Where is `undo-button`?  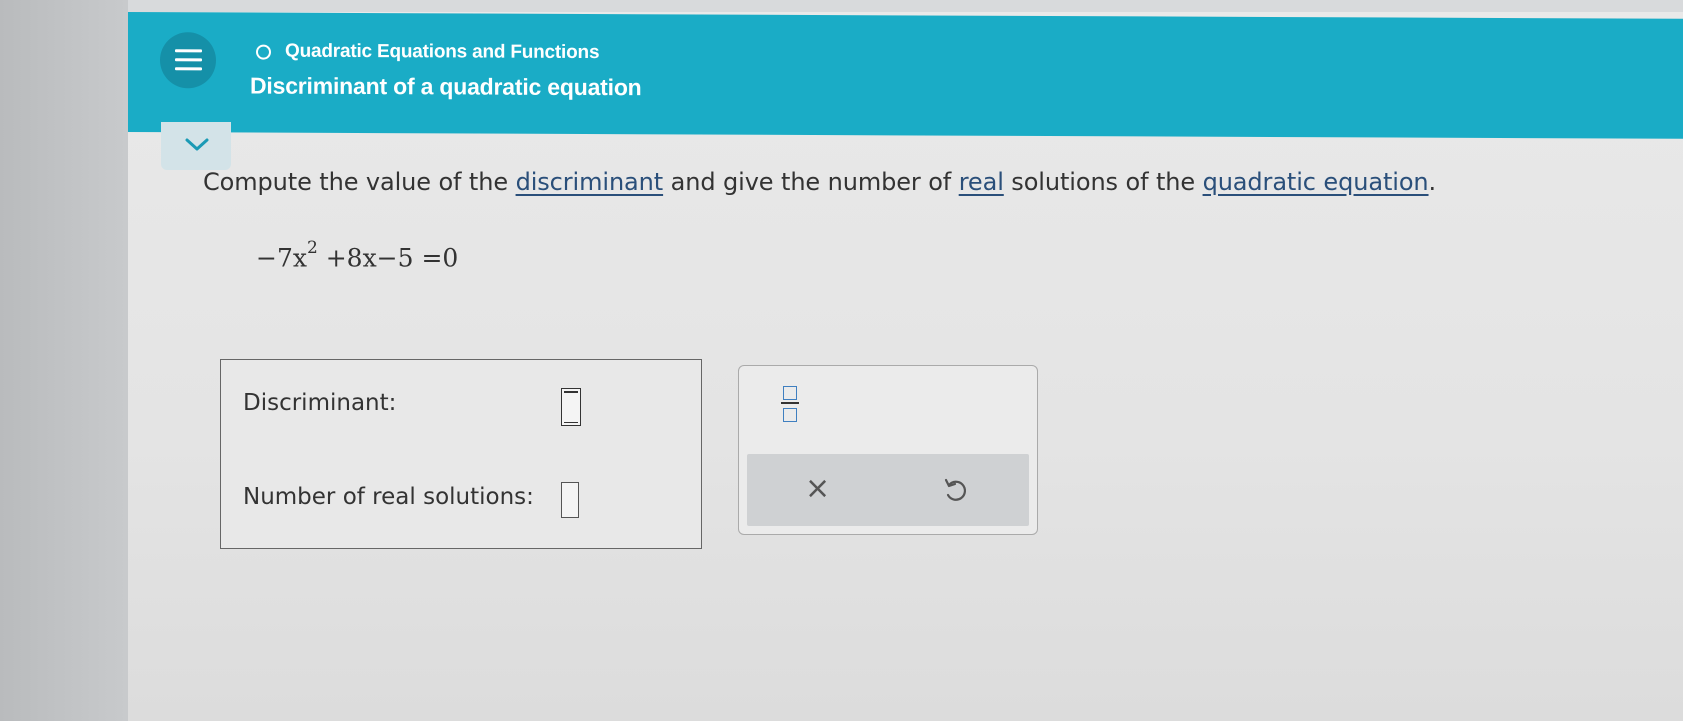
undo-button is located at coordinates (956, 492).